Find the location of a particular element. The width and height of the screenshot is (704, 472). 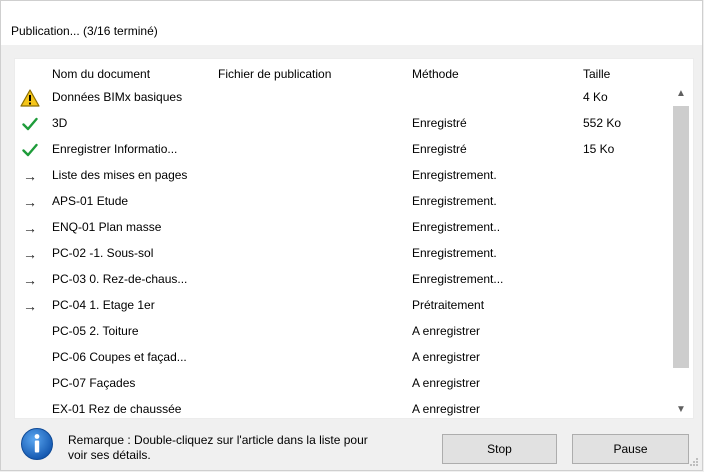

size-cell: 4 Ko is located at coordinates (595, 97).